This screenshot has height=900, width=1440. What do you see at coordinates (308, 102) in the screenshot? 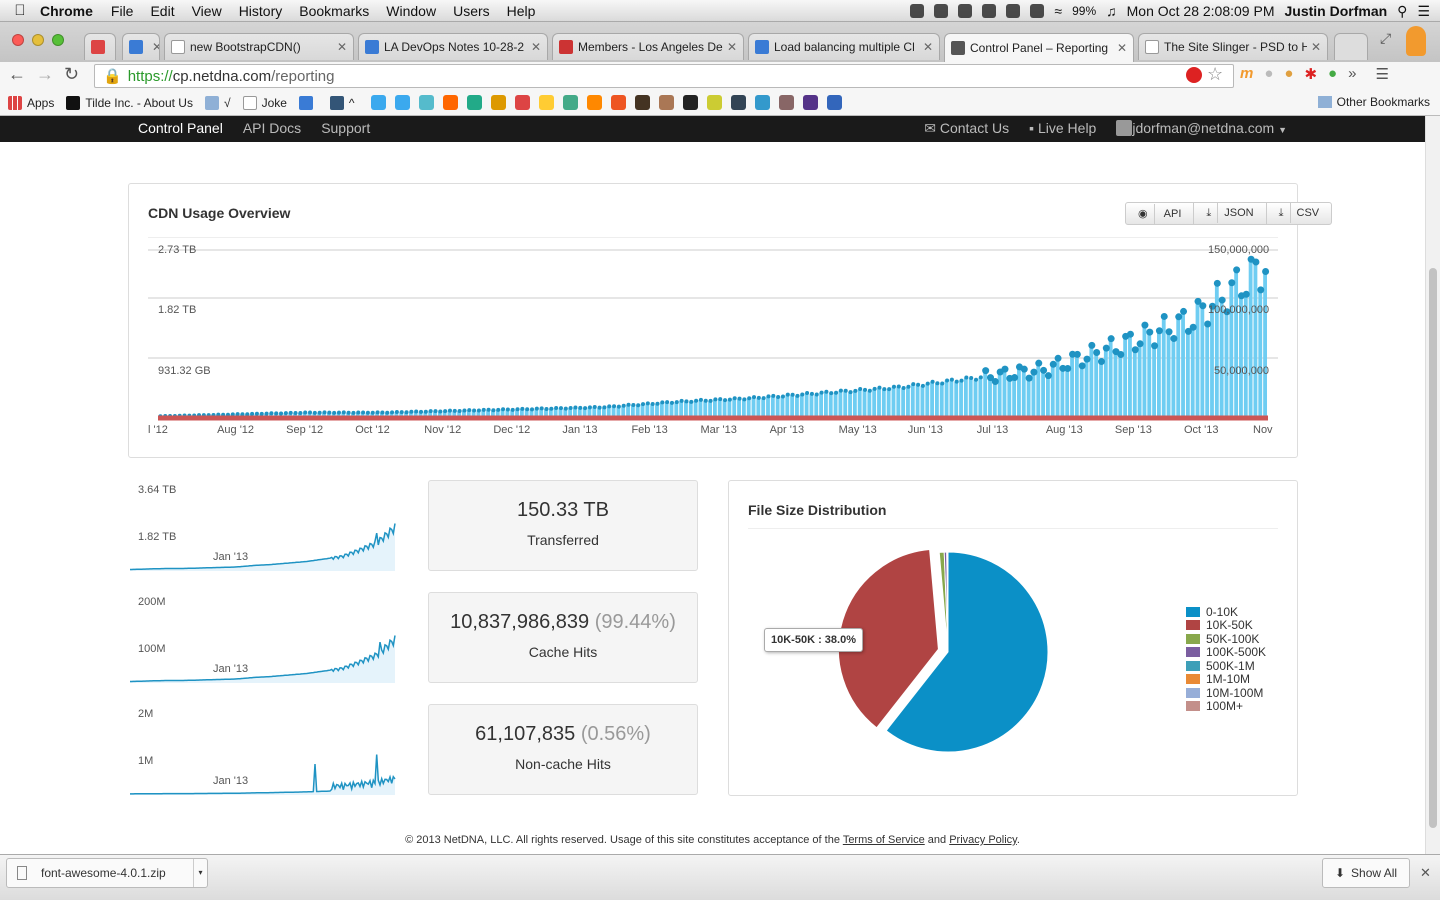
I see `bookmark-trello` at bounding box center [308, 102].